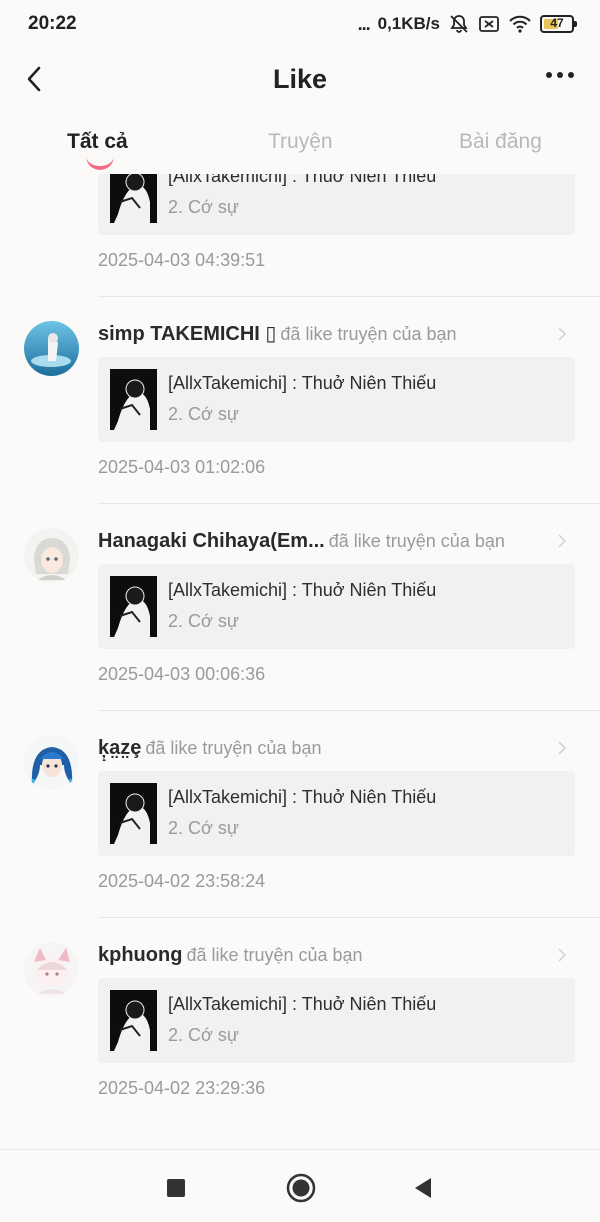 This screenshot has height=1222, width=600. I want to click on username: kphuong, so click(140, 955).